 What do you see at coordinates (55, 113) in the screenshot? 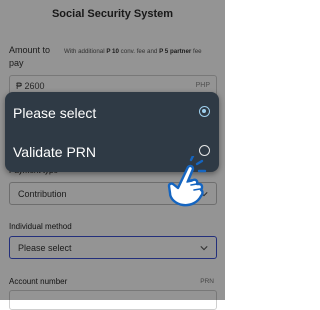
I see `option-label: Please select` at bounding box center [55, 113].